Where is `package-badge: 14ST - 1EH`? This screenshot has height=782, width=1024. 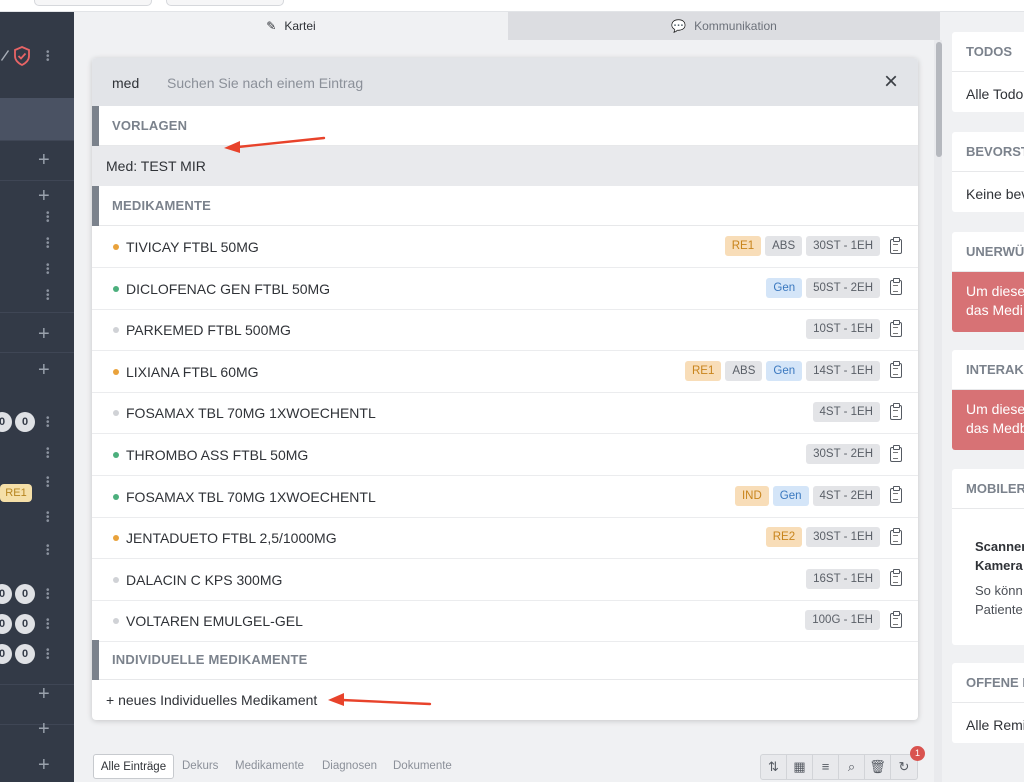 package-badge: 14ST - 1EH is located at coordinates (843, 370).